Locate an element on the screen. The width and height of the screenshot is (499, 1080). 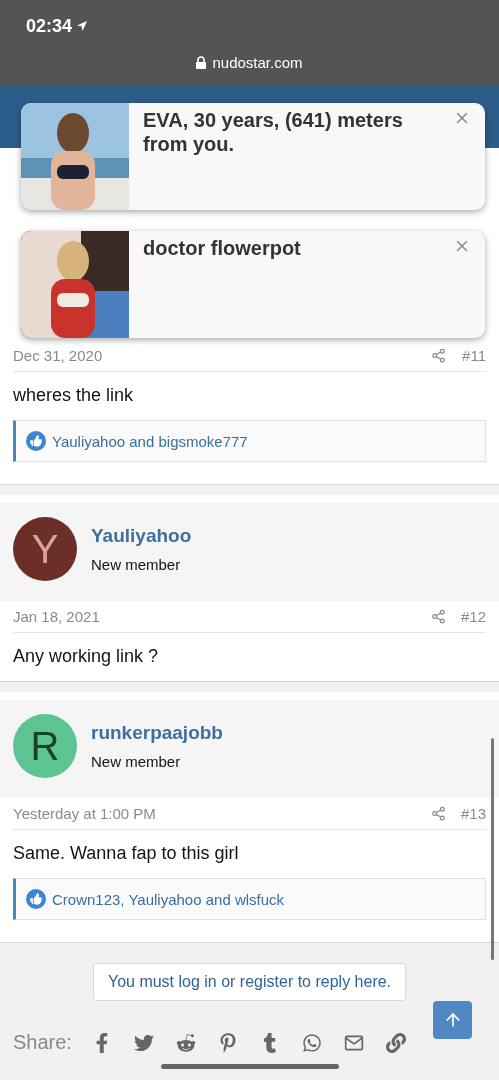
url-text: nudostar.com is located at coordinates (257, 62).